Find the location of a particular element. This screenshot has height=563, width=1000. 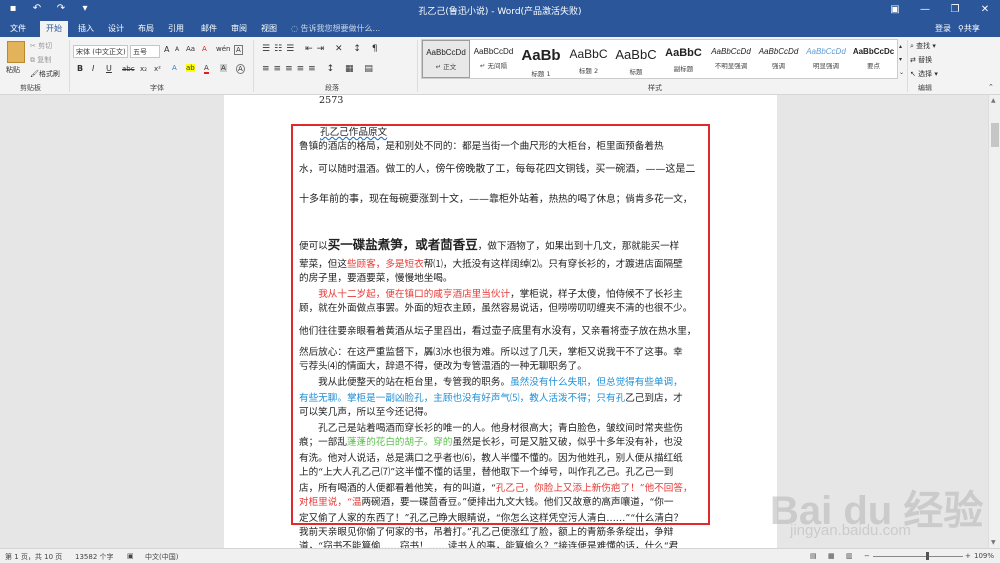

search-icon: ⌕ is located at coordinates (912, 46).